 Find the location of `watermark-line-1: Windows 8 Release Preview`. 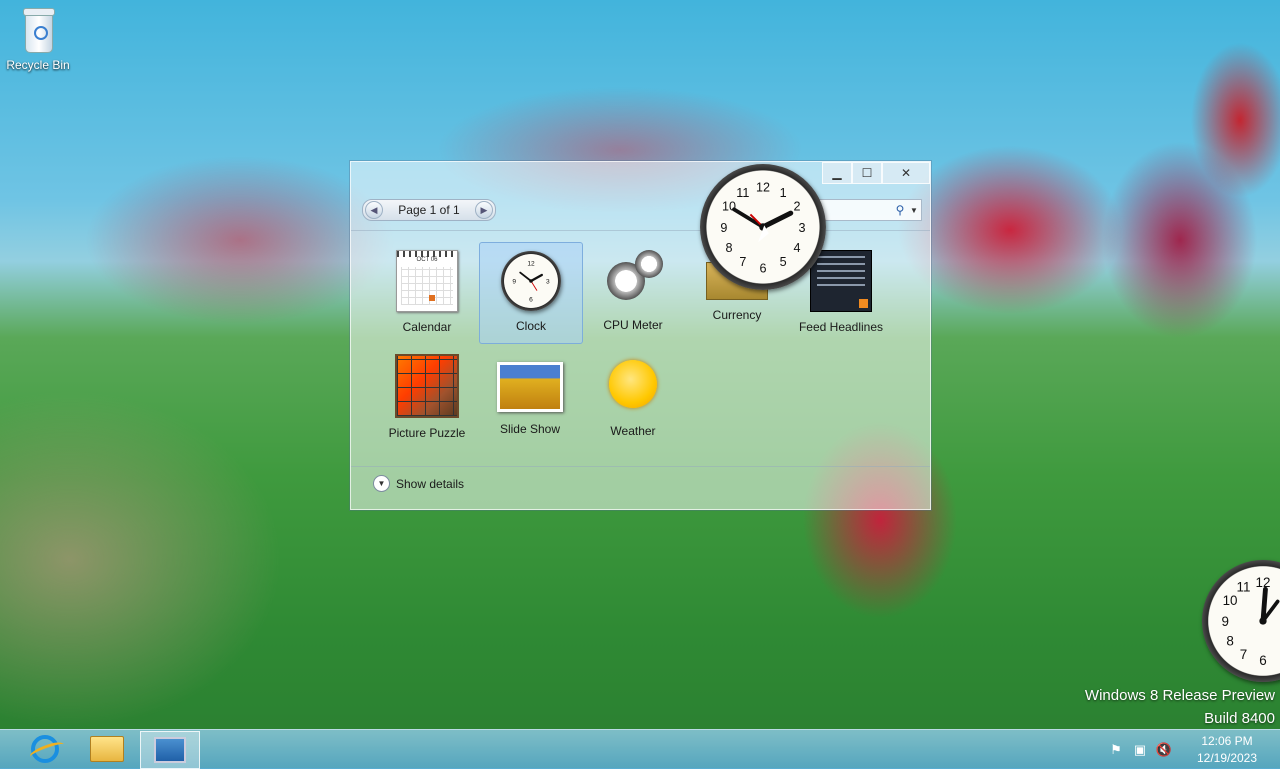

watermark-line-1: Windows 8 Release Preview is located at coordinates (1179, 695).